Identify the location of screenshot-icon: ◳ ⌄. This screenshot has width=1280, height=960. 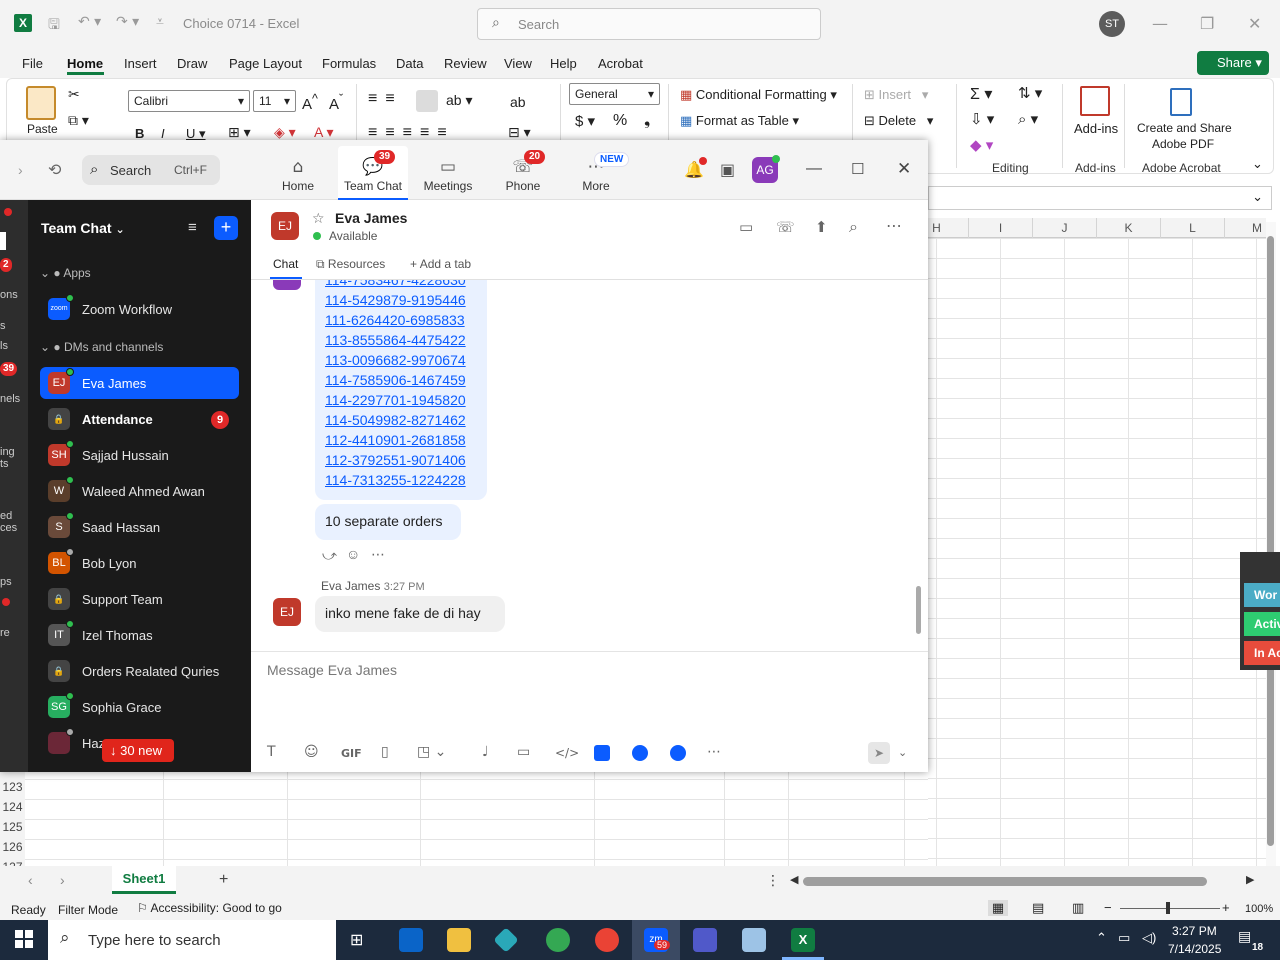
(431, 752).